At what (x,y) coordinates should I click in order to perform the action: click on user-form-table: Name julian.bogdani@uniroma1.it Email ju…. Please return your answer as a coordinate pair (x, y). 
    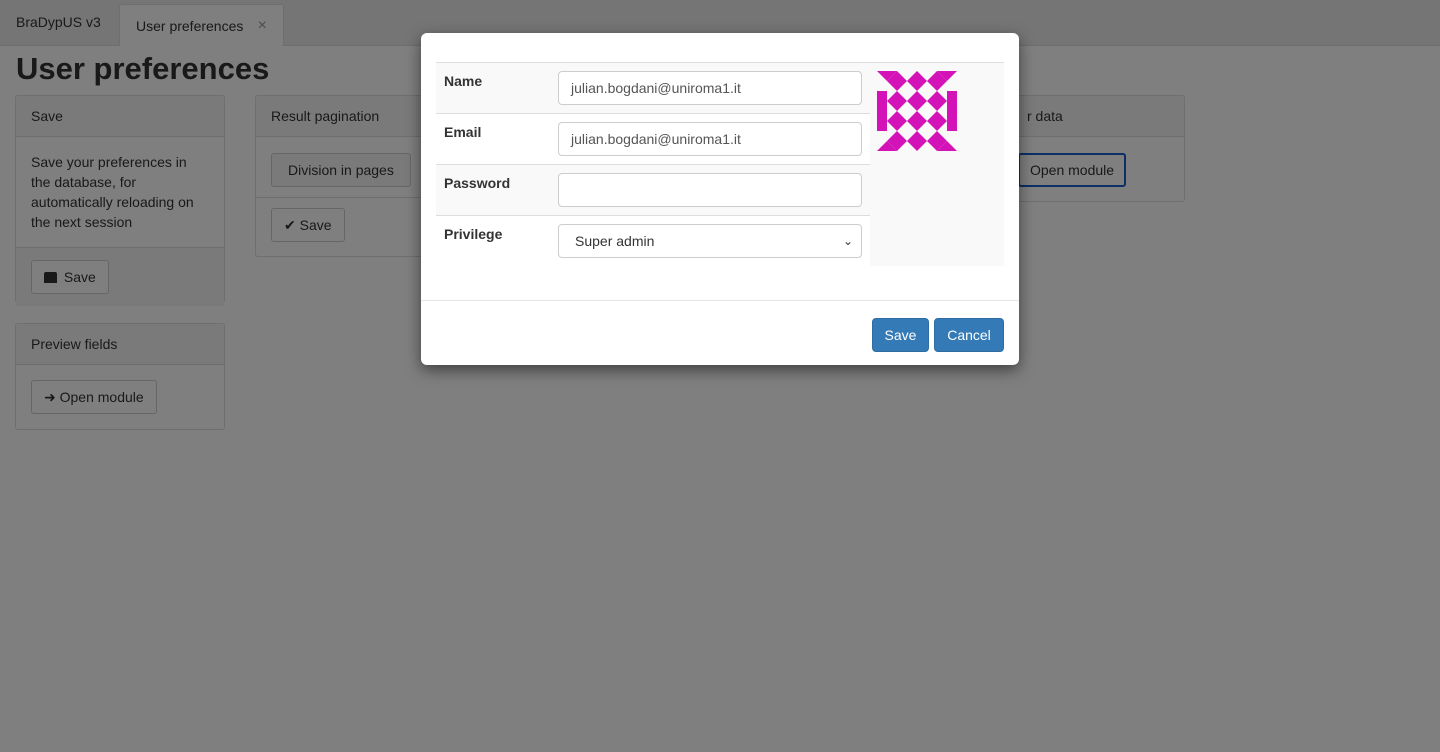
    Looking at the image, I should click on (653, 164).